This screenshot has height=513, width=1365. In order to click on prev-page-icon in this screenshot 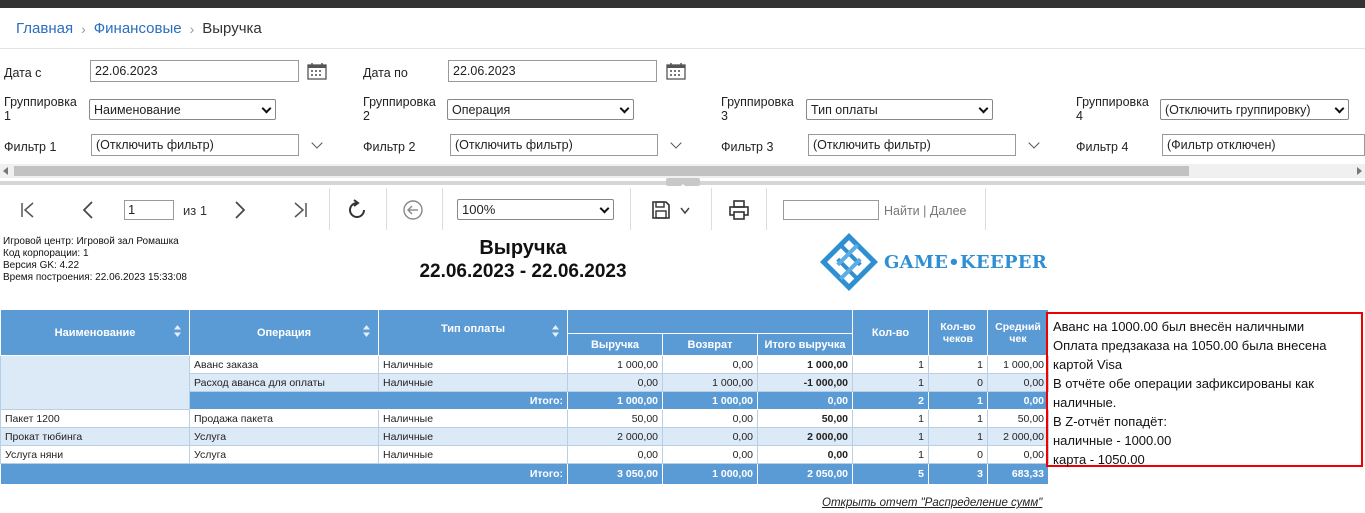, I will do `click(88, 210)`.